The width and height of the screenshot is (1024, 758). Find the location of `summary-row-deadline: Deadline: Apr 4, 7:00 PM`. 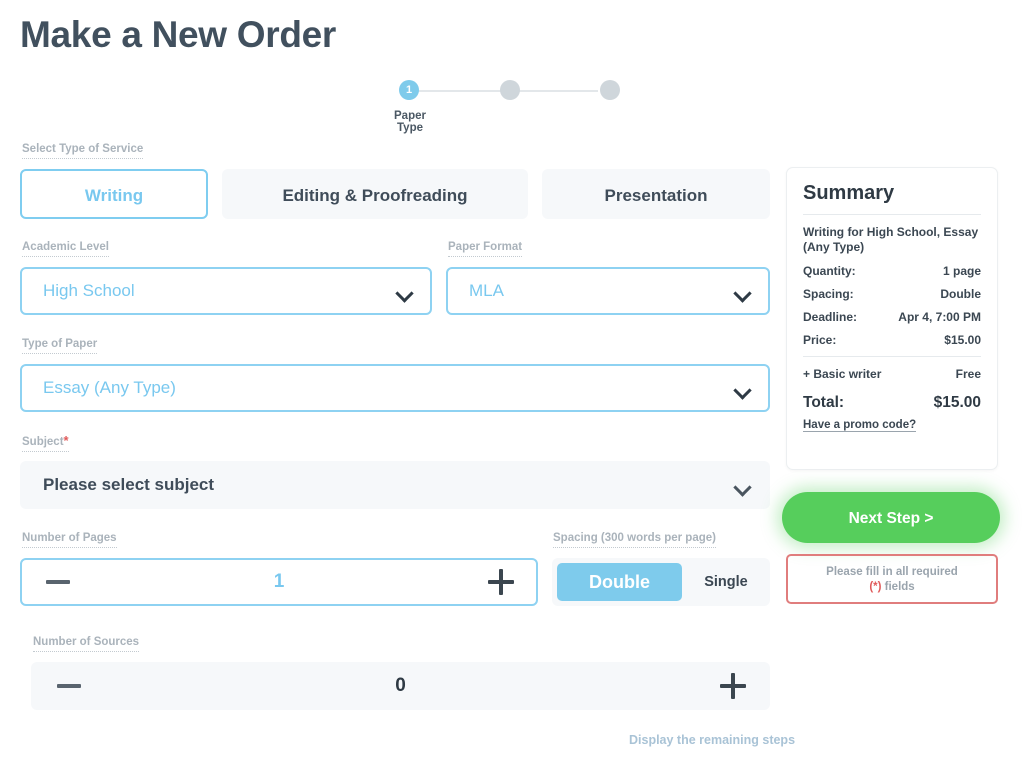

summary-row-deadline: Deadline: Apr 4, 7:00 PM is located at coordinates (892, 317).